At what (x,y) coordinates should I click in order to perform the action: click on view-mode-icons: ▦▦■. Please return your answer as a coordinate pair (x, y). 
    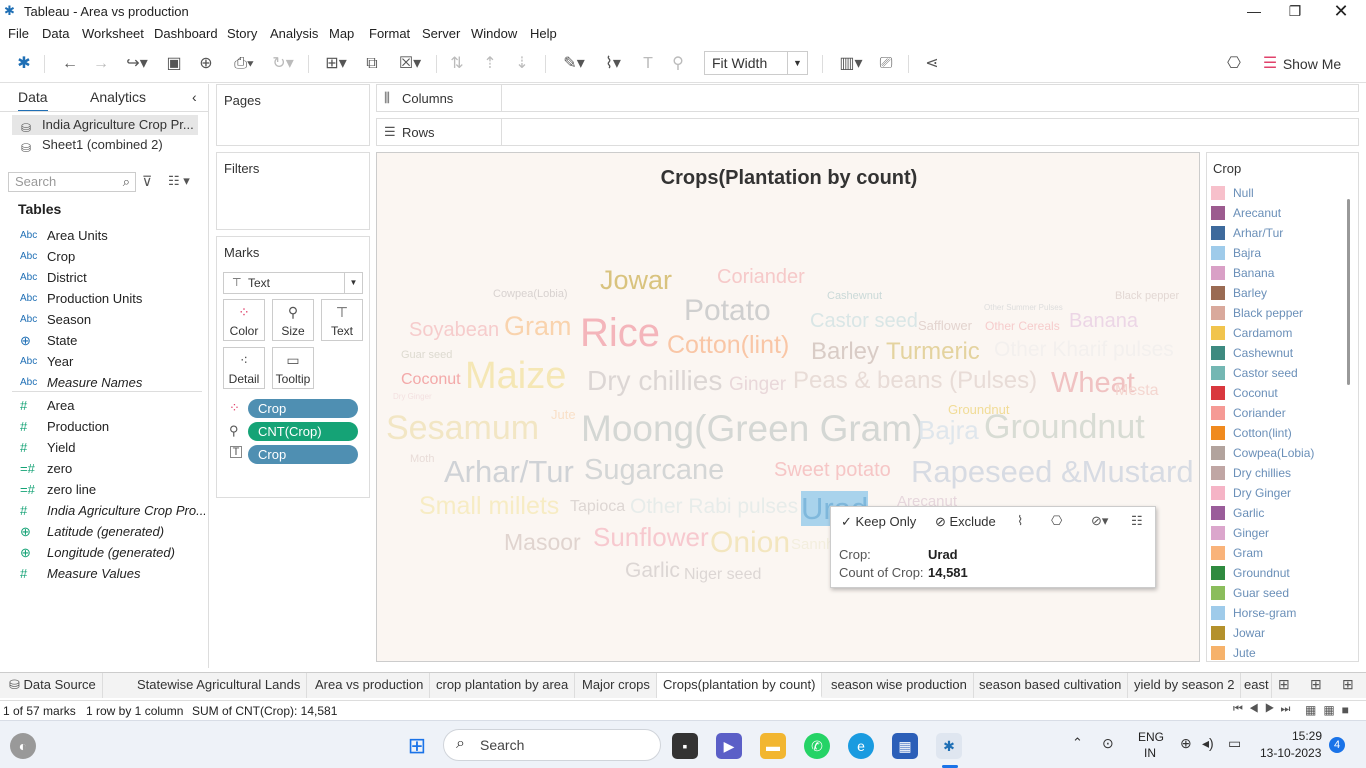
    Looking at the image, I should click on (1330, 710).